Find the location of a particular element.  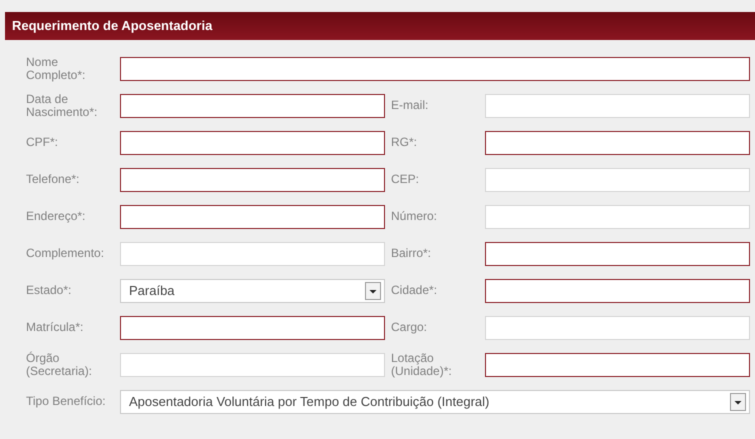

field-label: Cargo: is located at coordinates (409, 327).